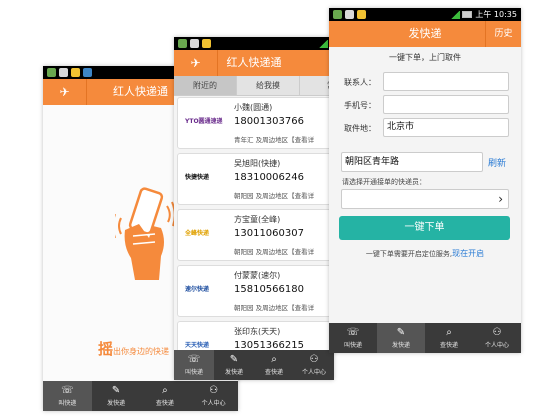 The image size is (554, 416). Describe the element at coordinates (360, 128) in the screenshot. I see `pickup-label: 取件地：` at that location.